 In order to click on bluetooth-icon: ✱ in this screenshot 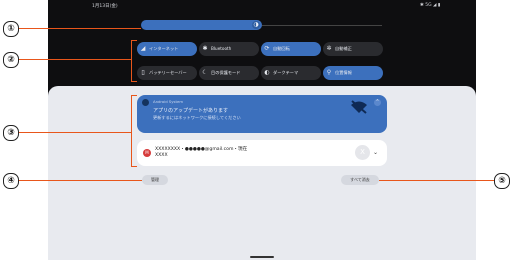, I will do `click(205, 48)`.